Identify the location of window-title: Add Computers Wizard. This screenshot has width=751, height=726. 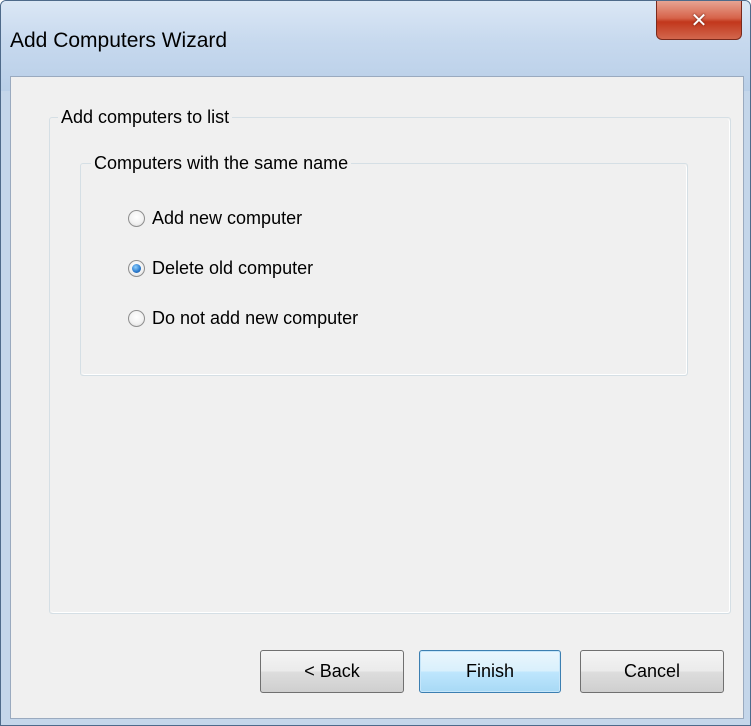
(119, 40).